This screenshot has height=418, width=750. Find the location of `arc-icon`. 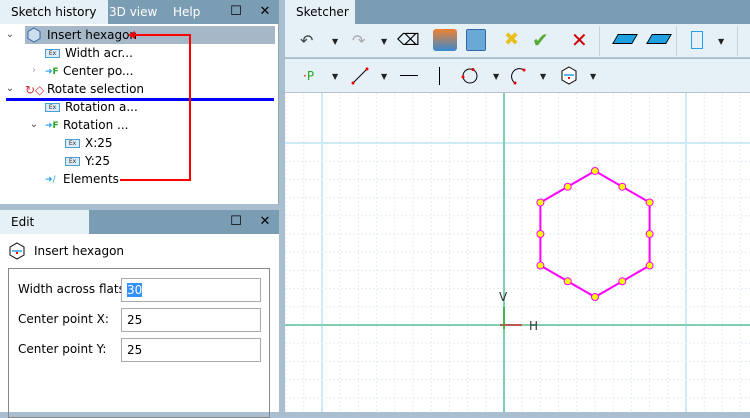

arc-icon is located at coordinates (519, 76).